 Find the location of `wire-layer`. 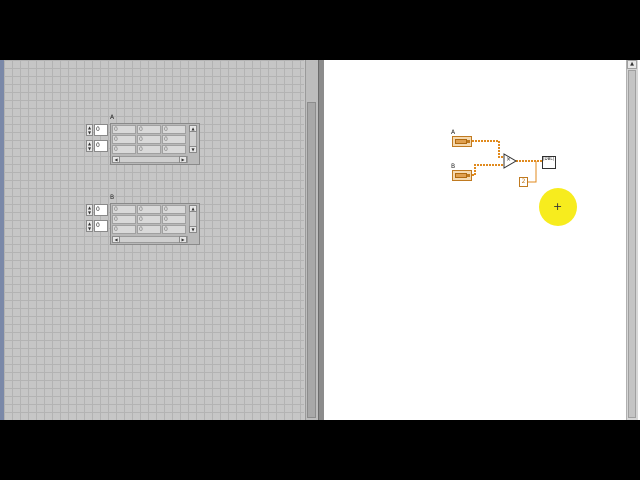

wire-layer is located at coordinates (507, 161).